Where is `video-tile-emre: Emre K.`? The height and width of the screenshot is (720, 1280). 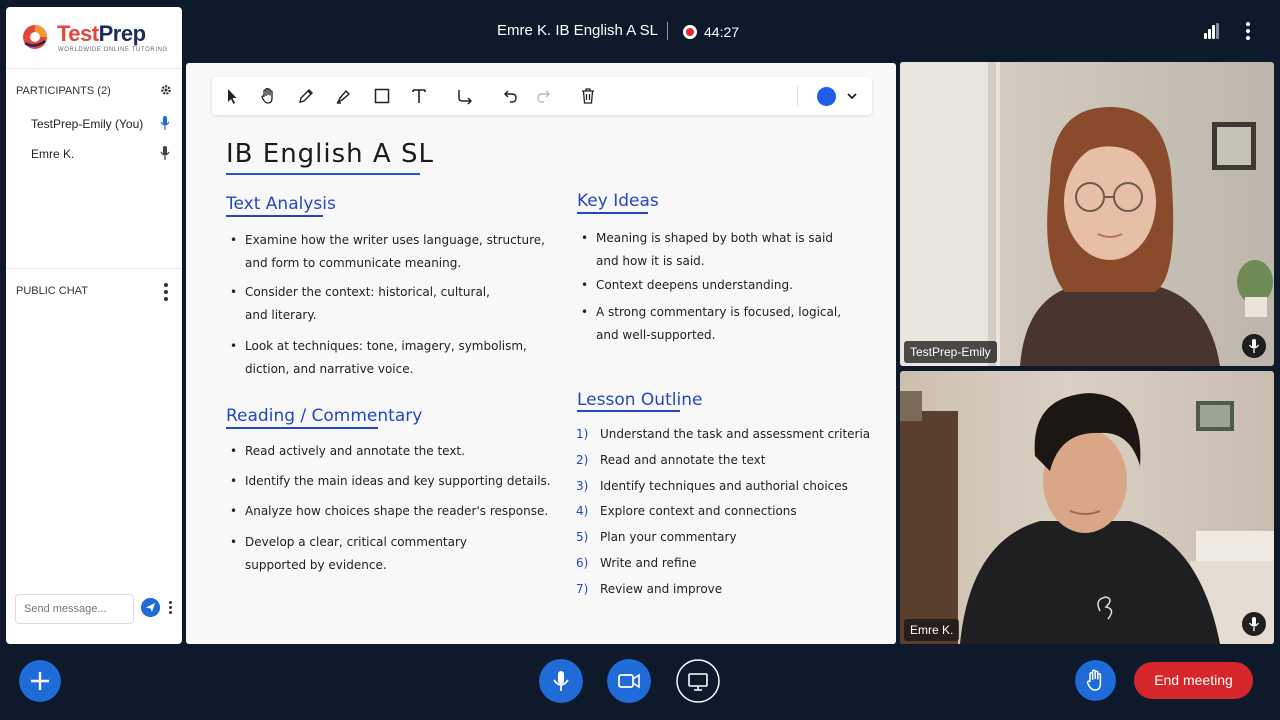 video-tile-emre: Emre K. is located at coordinates (1087, 507).